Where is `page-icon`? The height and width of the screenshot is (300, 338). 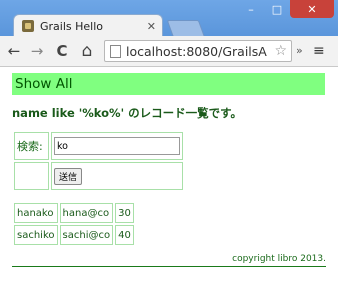
page-icon is located at coordinates (115, 51).